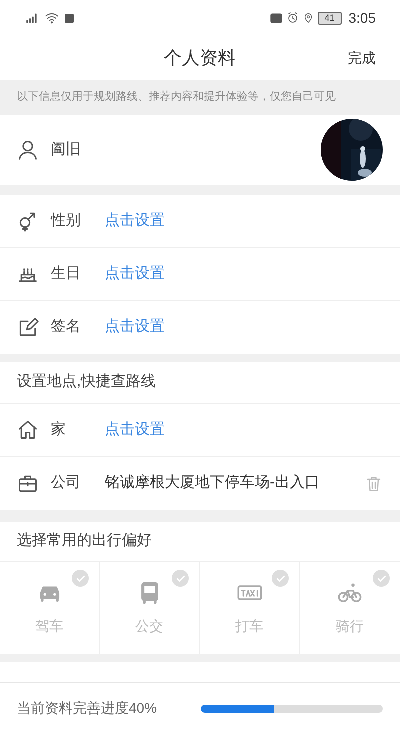 The height and width of the screenshot is (734, 400). What do you see at coordinates (362, 18) in the screenshot?
I see `status-time: 3:05` at bounding box center [362, 18].